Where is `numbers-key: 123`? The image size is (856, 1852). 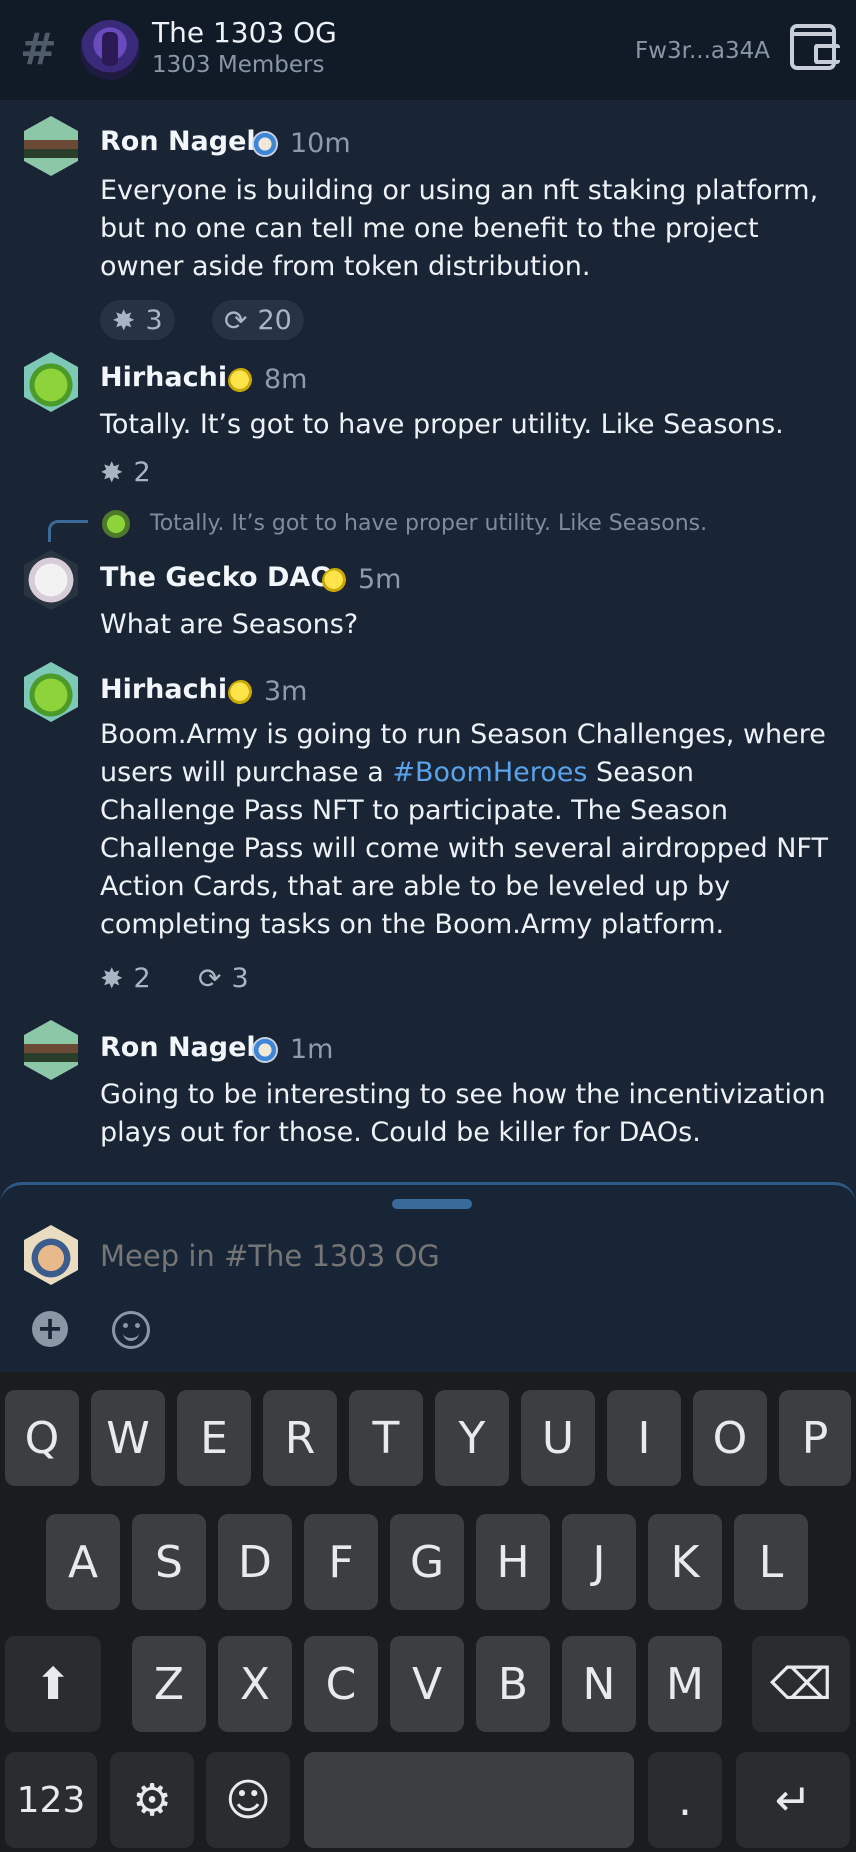 numbers-key: 123 is located at coordinates (51, 1800).